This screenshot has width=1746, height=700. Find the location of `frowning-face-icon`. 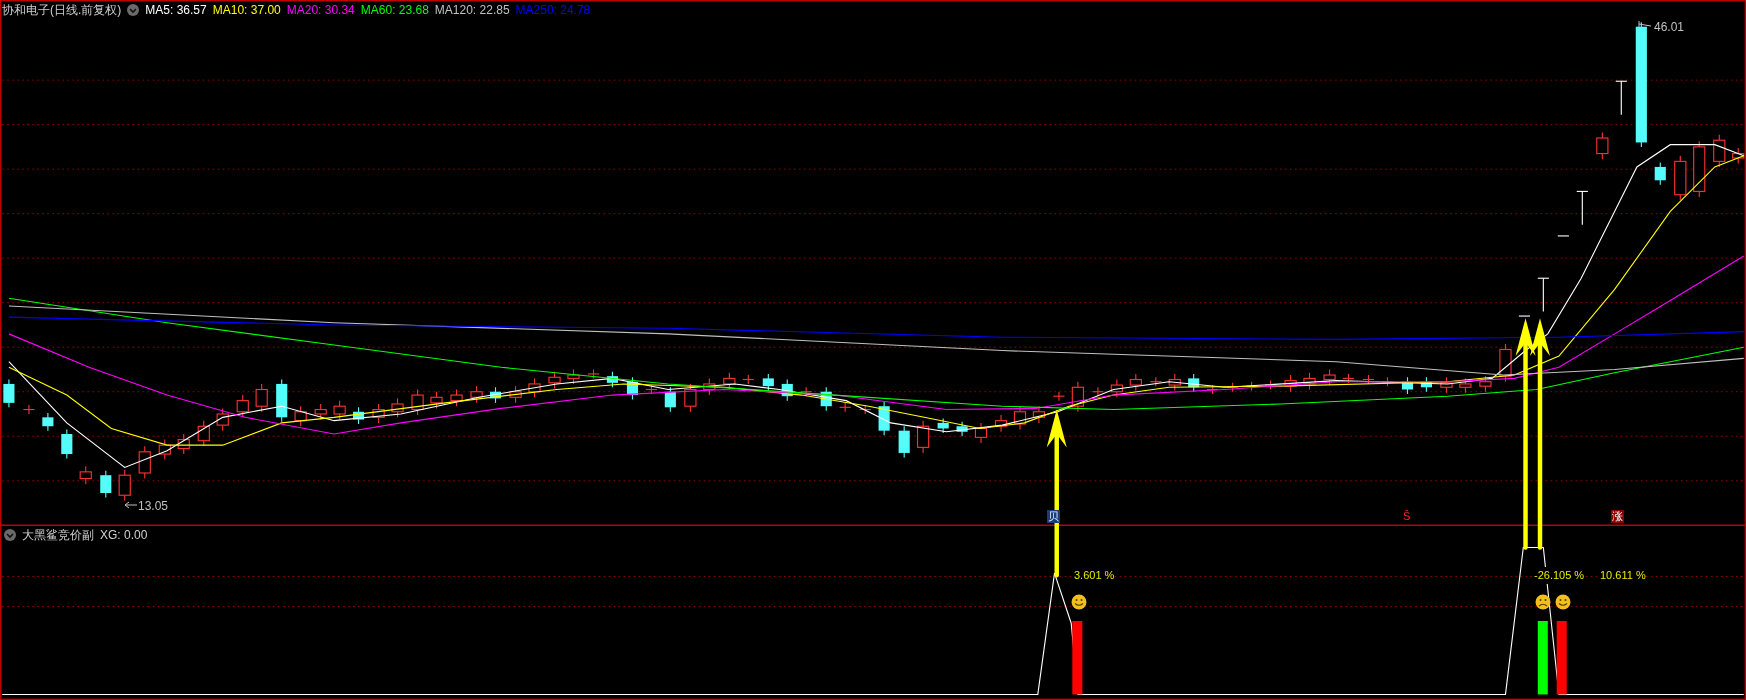

frowning-face-icon is located at coordinates (1543, 602).